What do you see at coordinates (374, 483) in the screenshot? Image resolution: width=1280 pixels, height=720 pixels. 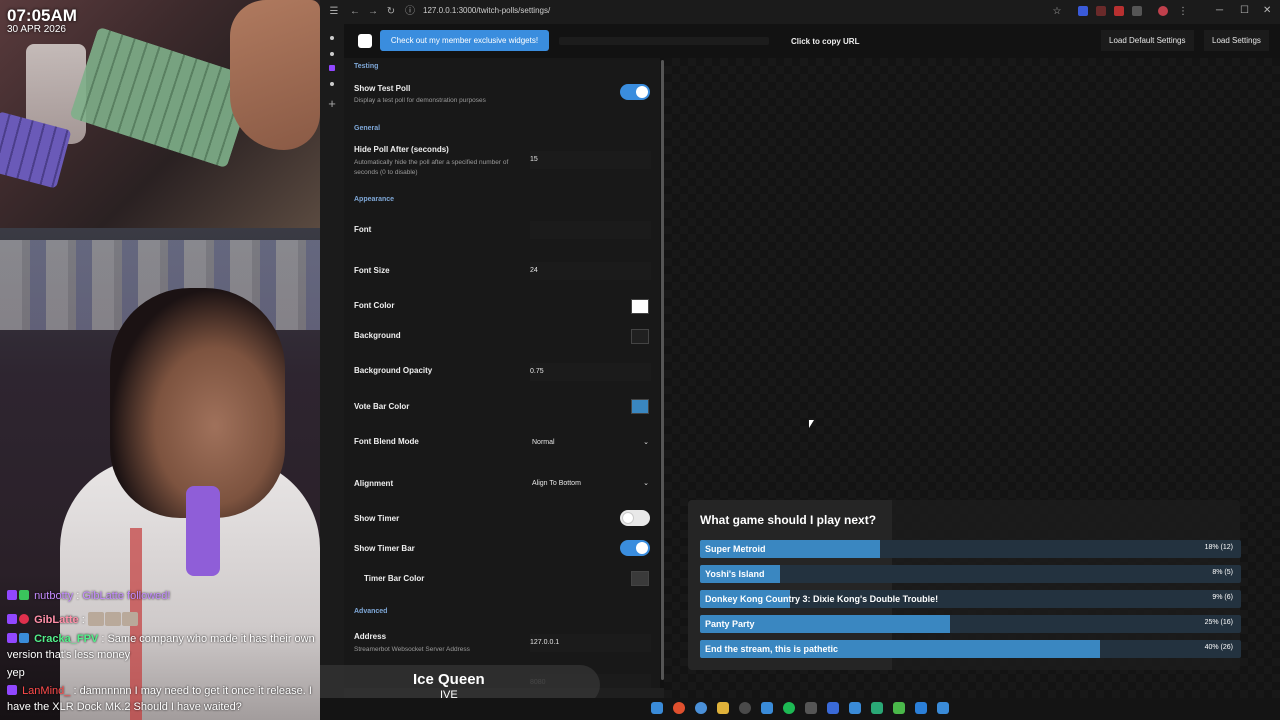 I see `alignment-label: Alignment` at bounding box center [374, 483].